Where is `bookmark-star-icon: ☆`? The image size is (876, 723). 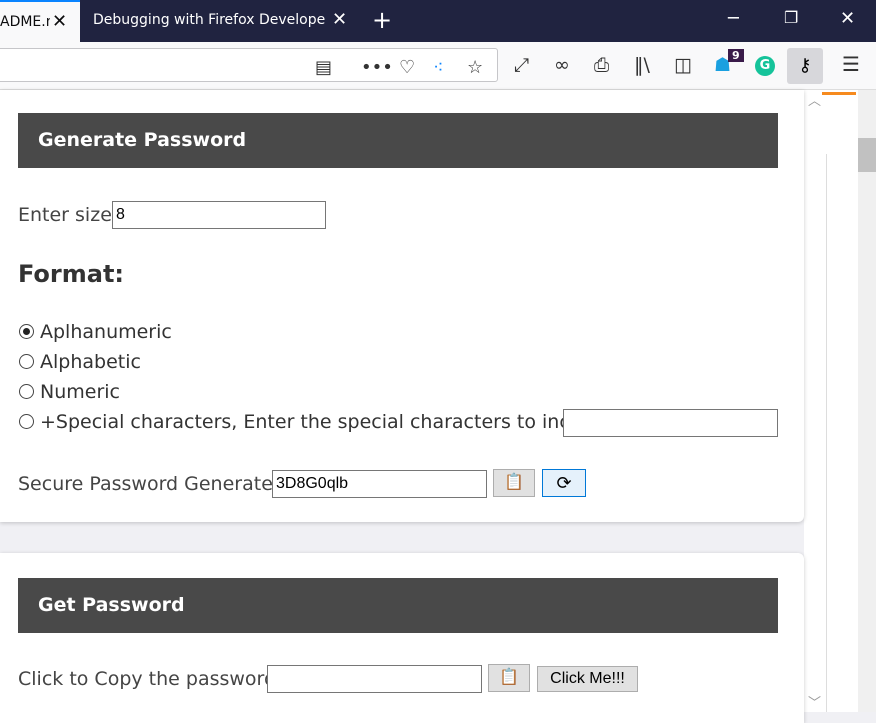 bookmark-star-icon: ☆ is located at coordinates (475, 67).